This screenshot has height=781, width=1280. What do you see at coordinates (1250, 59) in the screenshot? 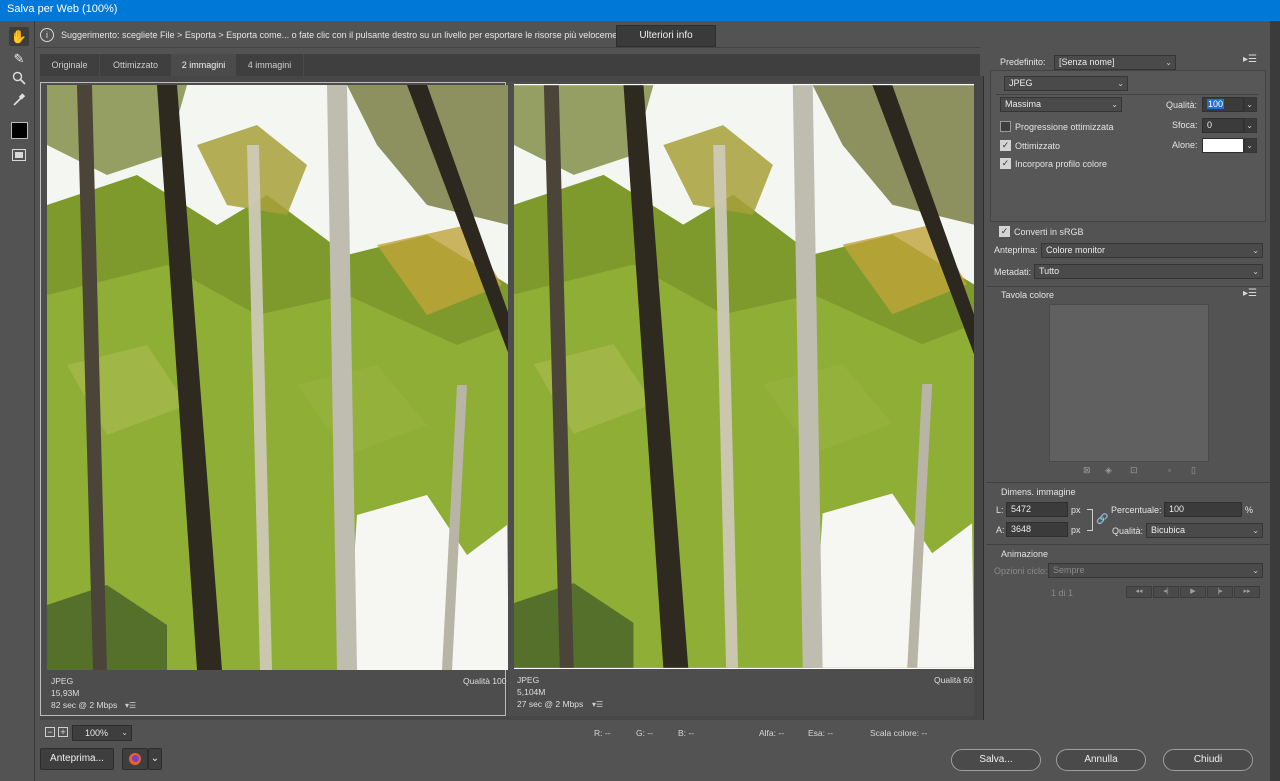
I see `panel-menu-icon: ▸☰` at bounding box center [1250, 59].